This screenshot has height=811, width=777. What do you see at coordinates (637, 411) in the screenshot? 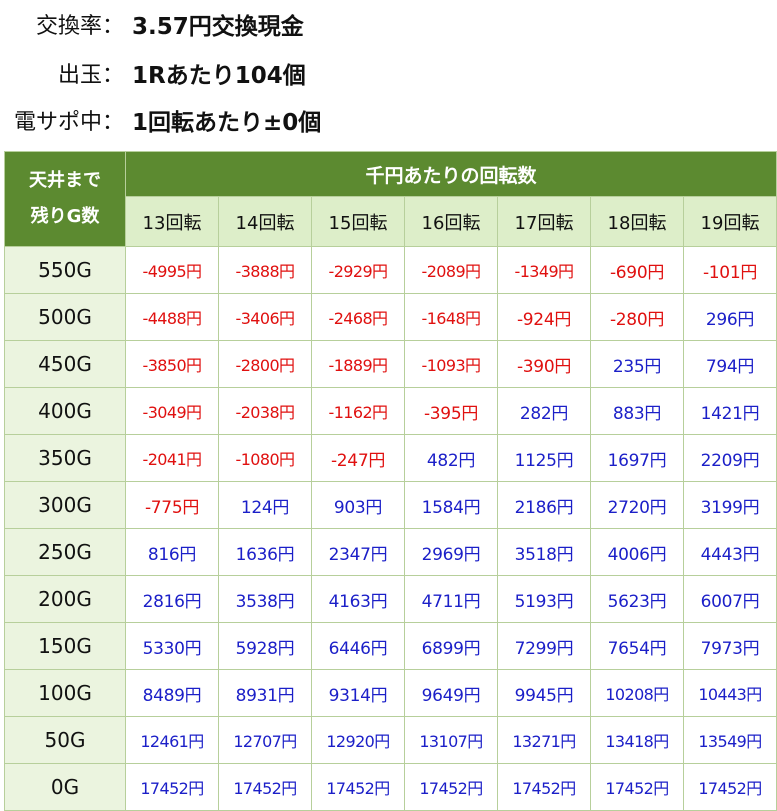
I see `value-cell: 883円` at bounding box center [637, 411].